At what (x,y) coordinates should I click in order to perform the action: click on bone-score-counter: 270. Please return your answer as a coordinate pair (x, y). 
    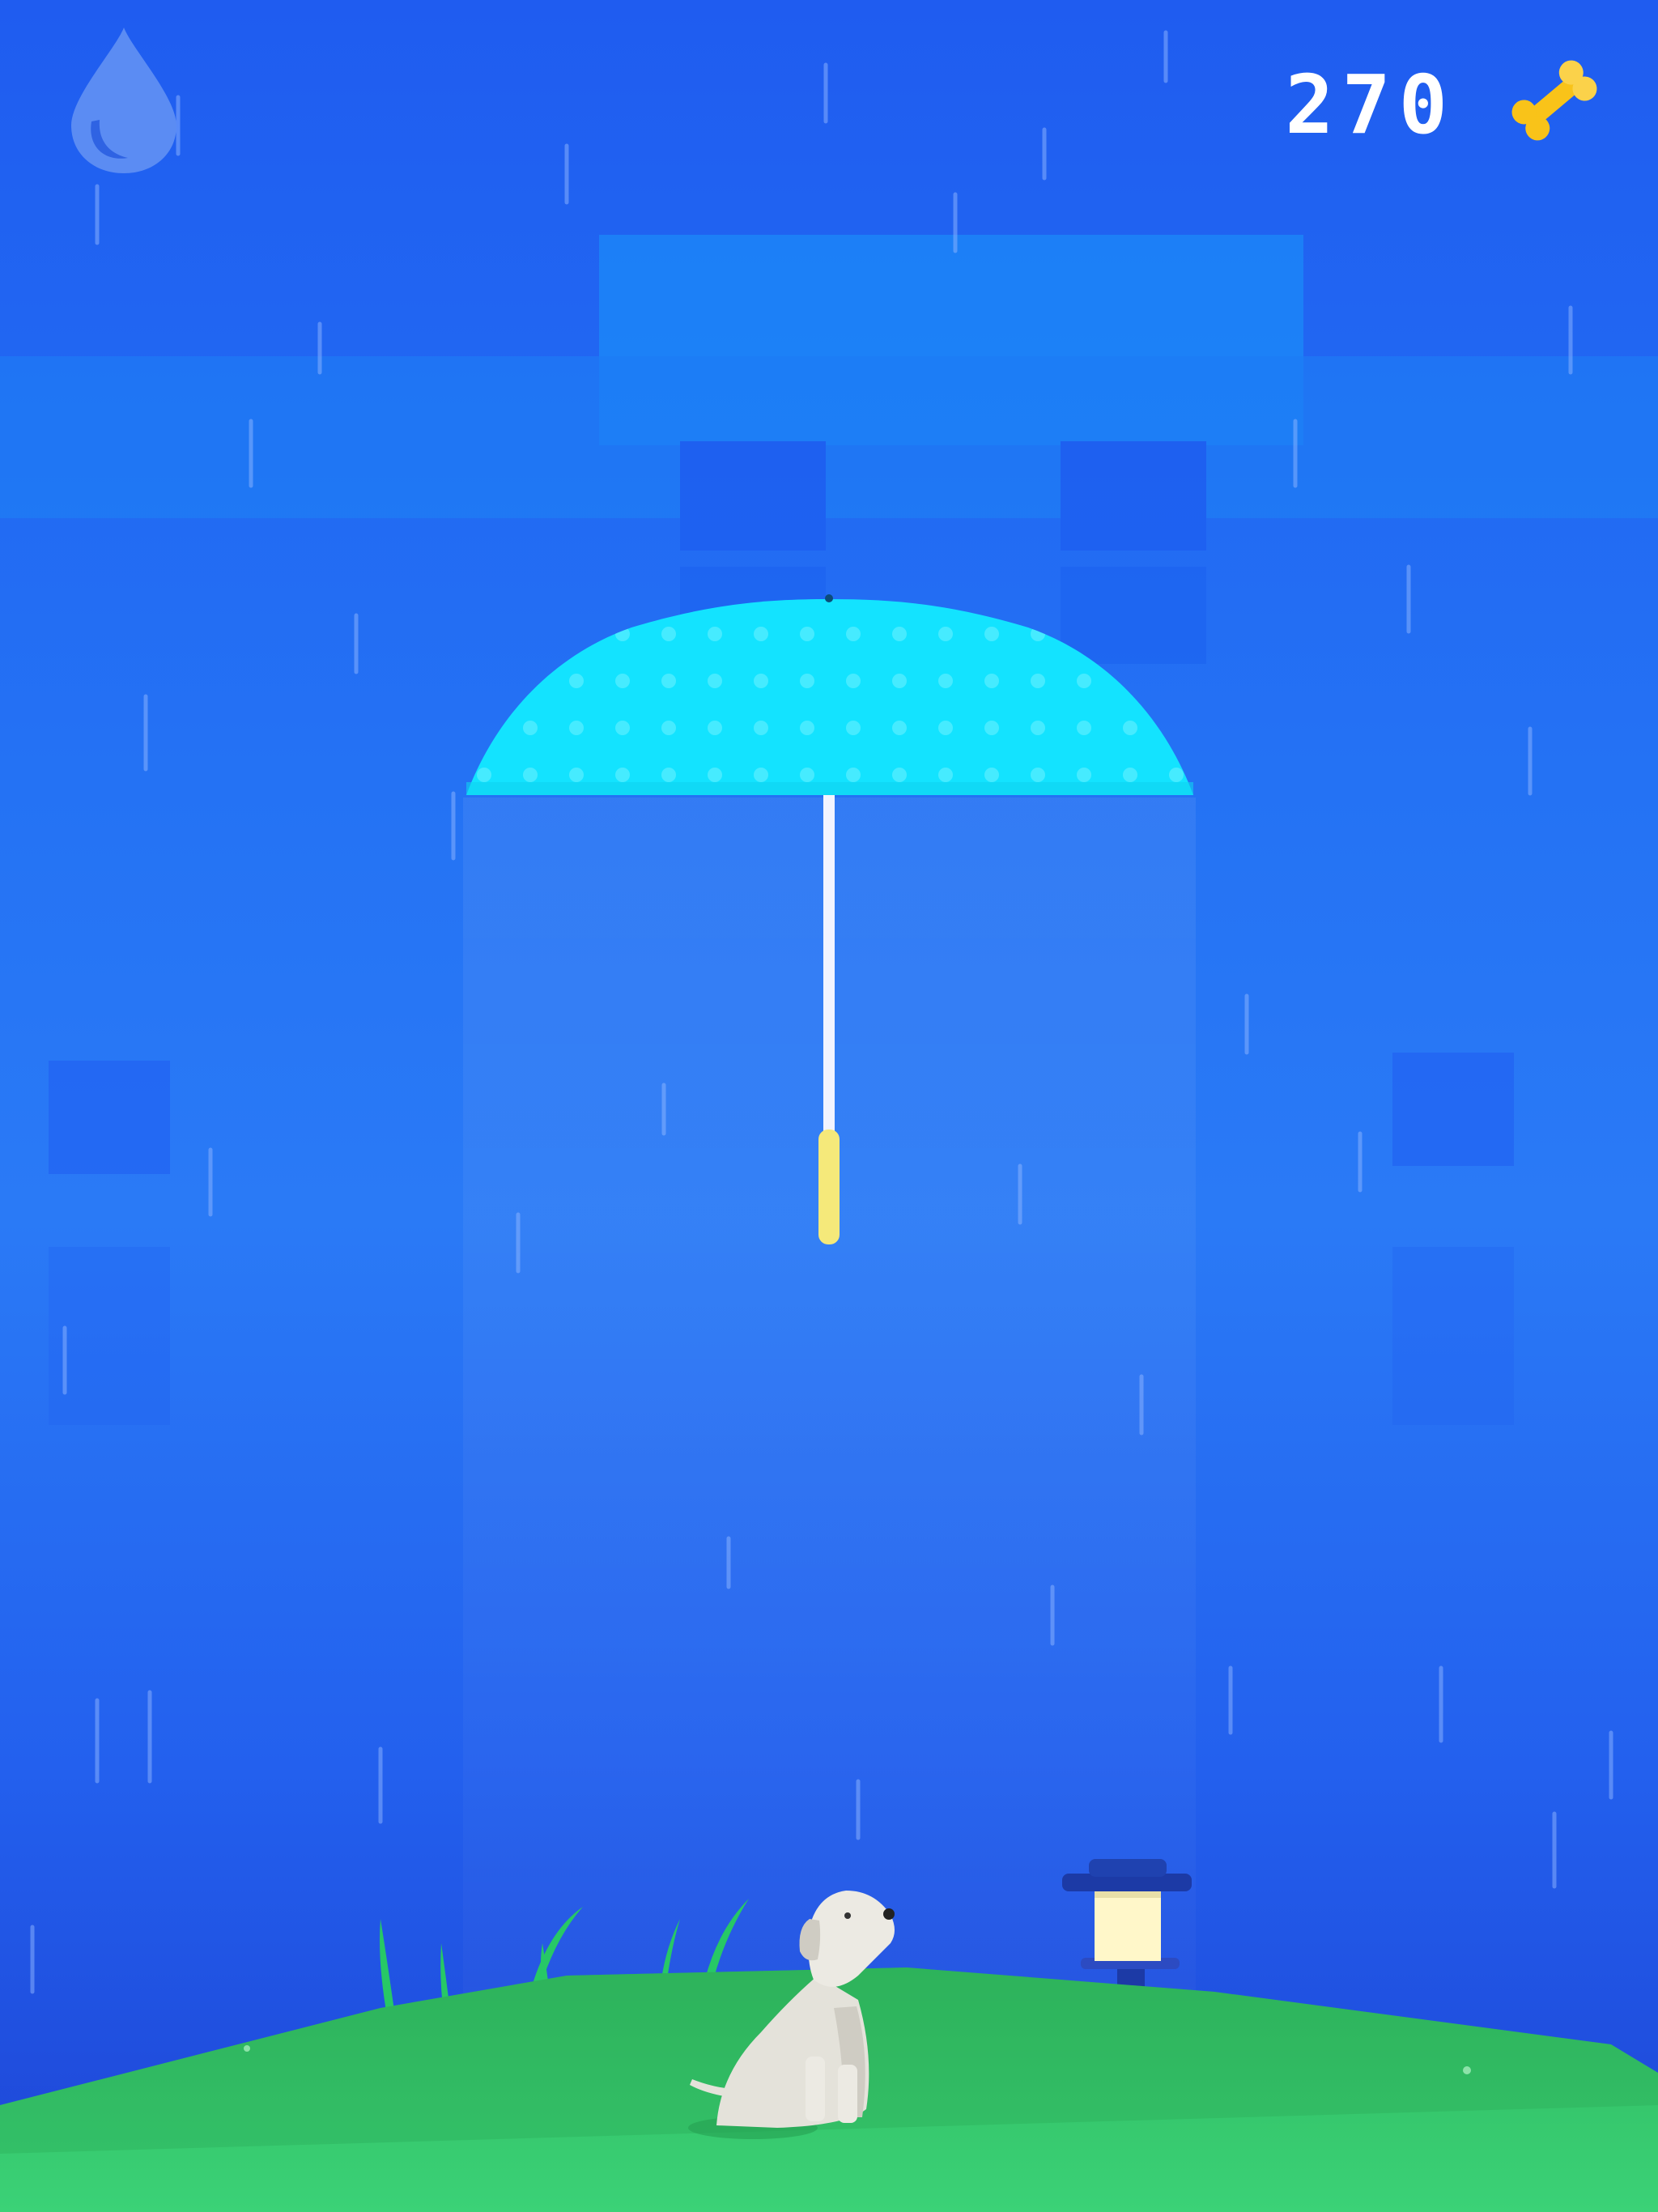
    Looking at the image, I should click on (1370, 104).